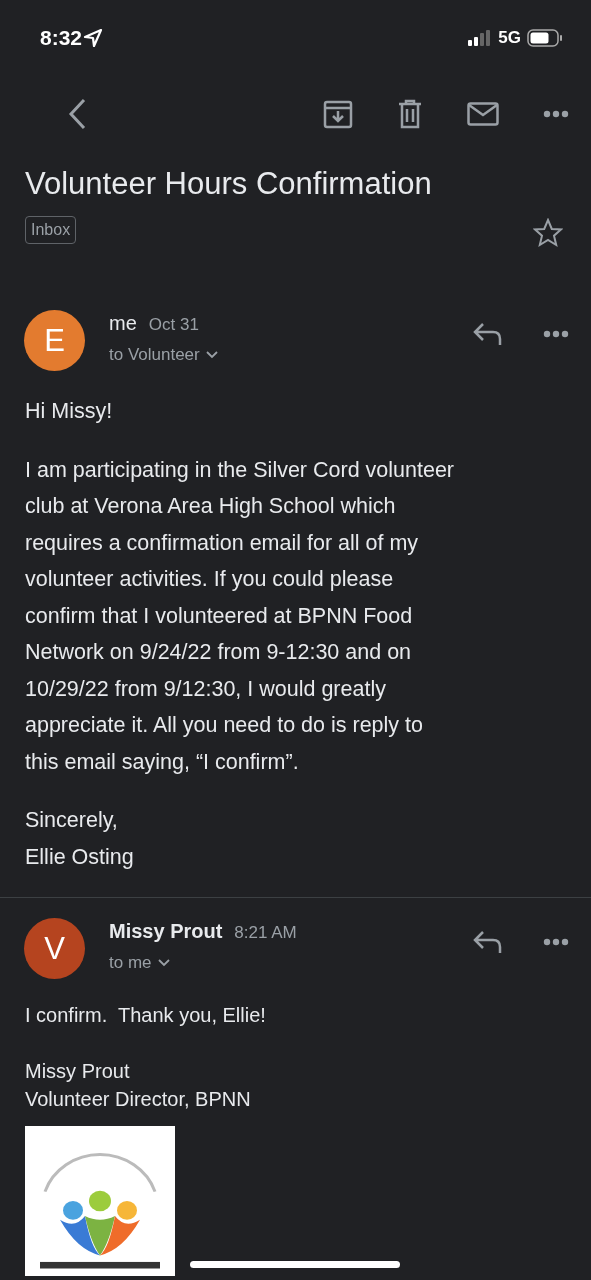 This screenshot has height=1280, width=591. I want to click on mark-unread-button, so click(483, 114).